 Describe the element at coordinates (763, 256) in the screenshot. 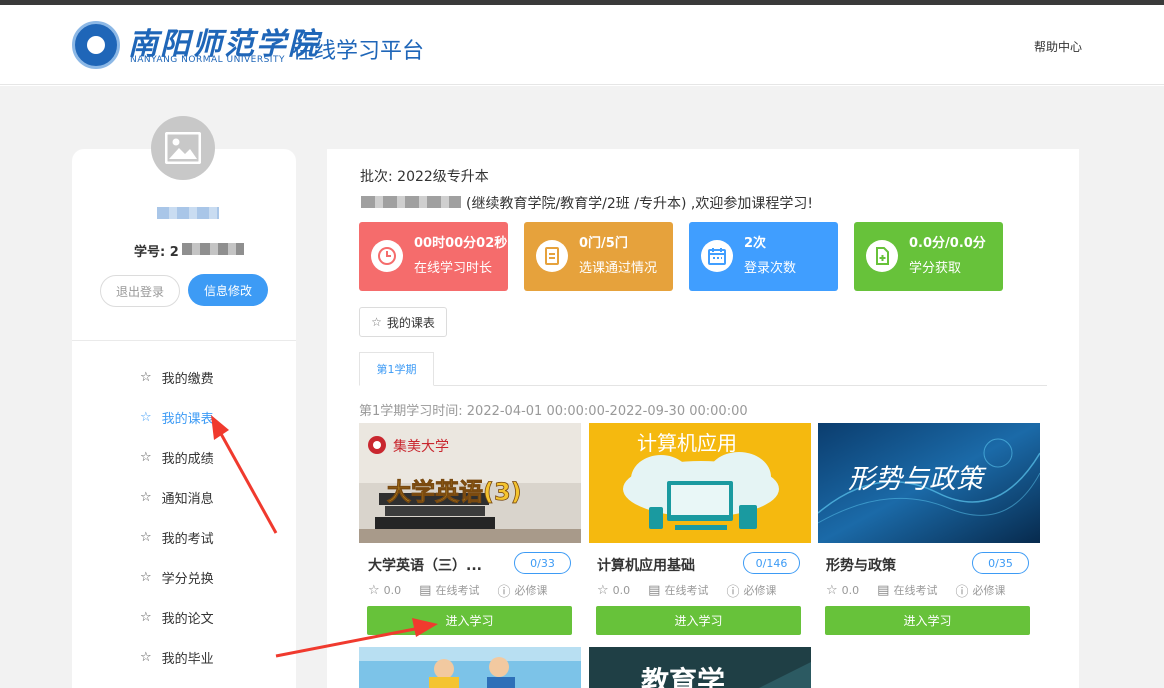

I see `stat-card-login-count: 2次 登录次数` at that location.